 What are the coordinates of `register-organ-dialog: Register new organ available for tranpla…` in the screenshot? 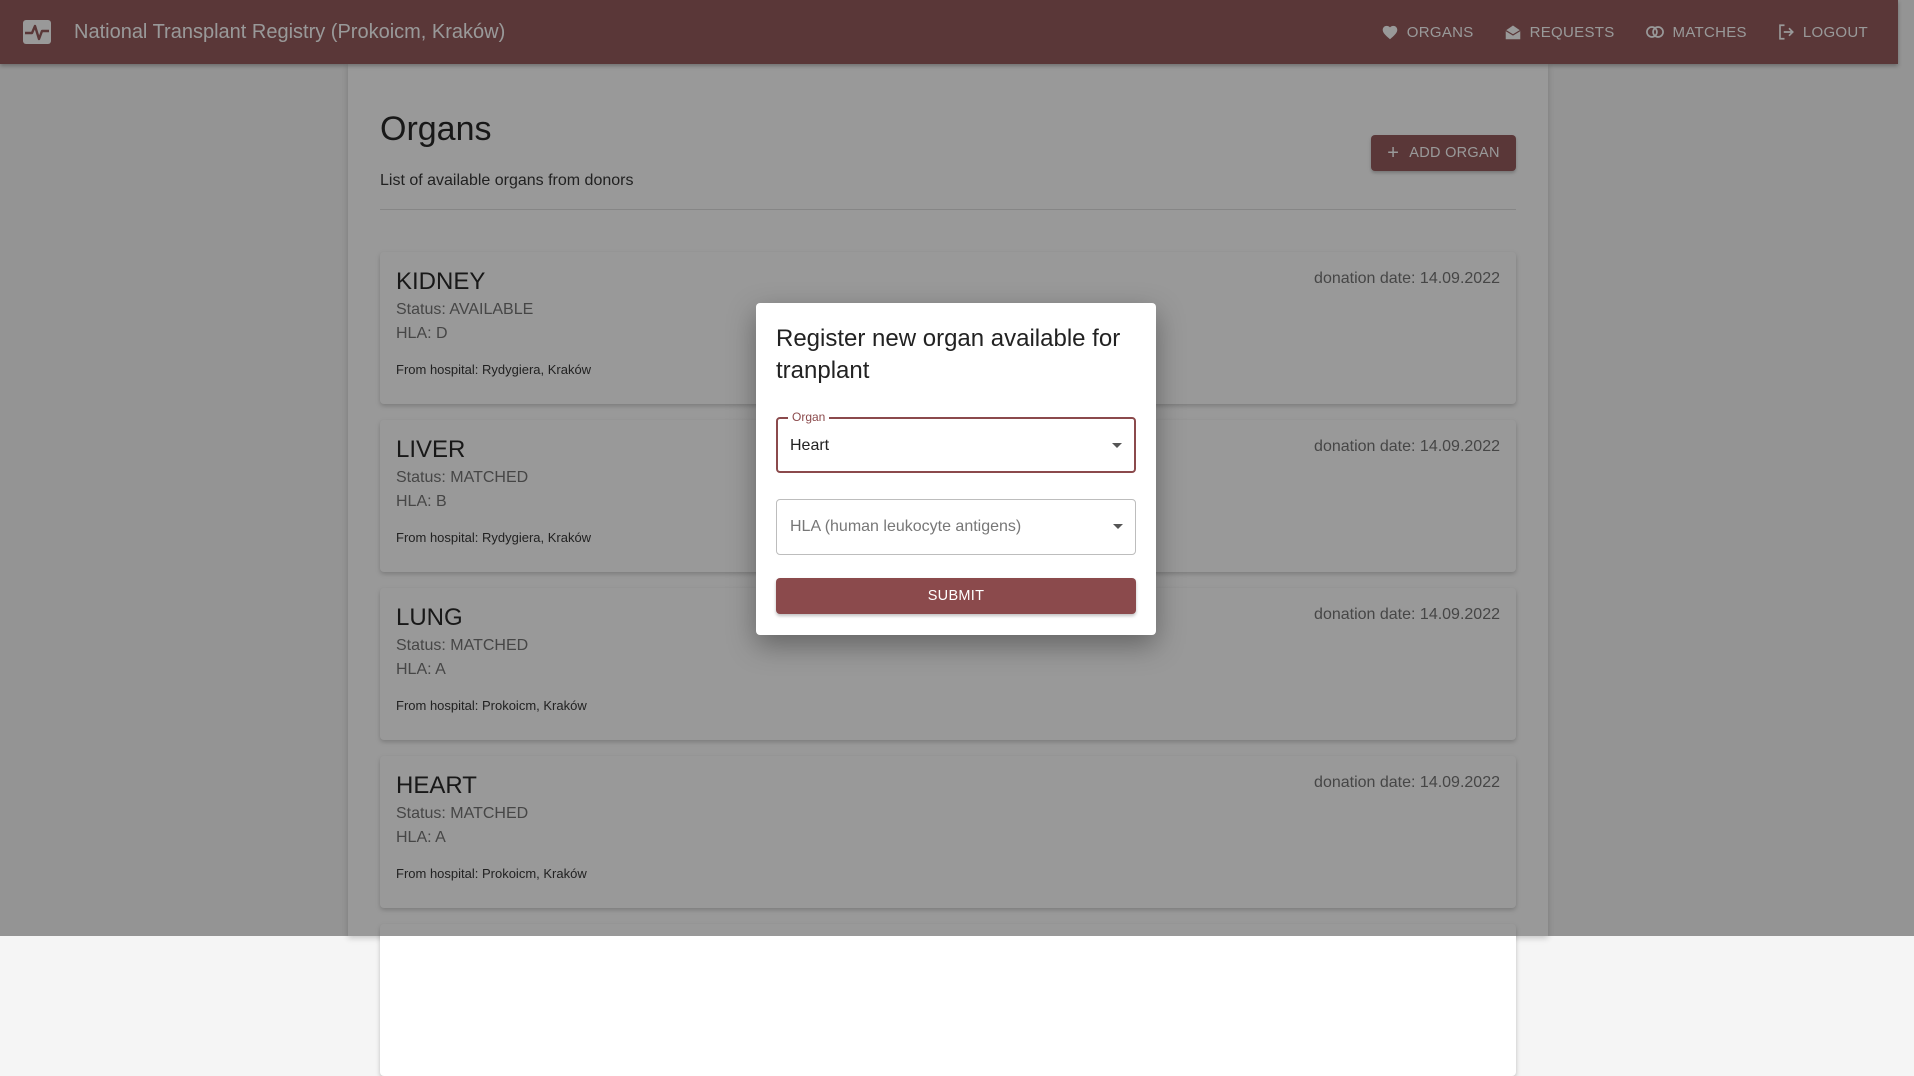 It's located at (956, 469).